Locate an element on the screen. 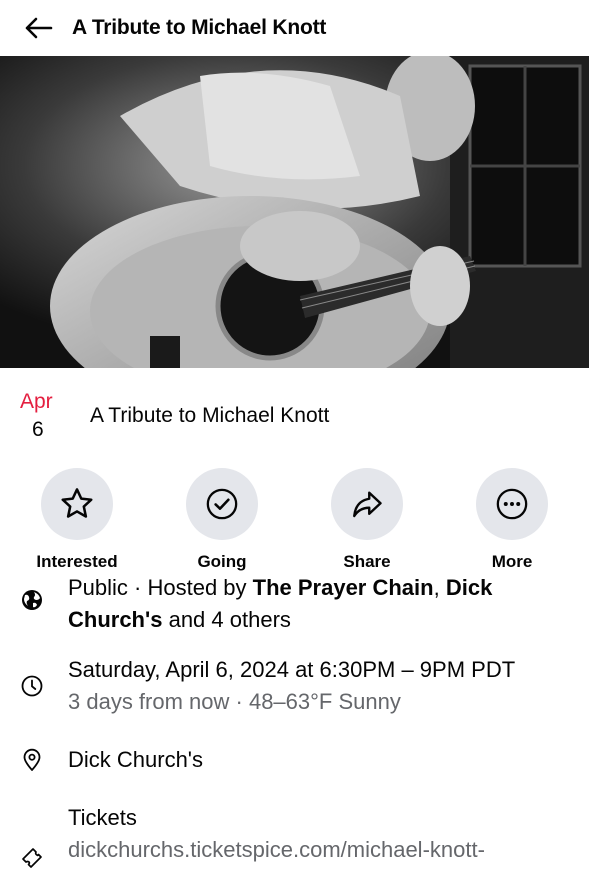 This screenshot has width=589, height=879. ticket-icon is located at coordinates (32, 858).